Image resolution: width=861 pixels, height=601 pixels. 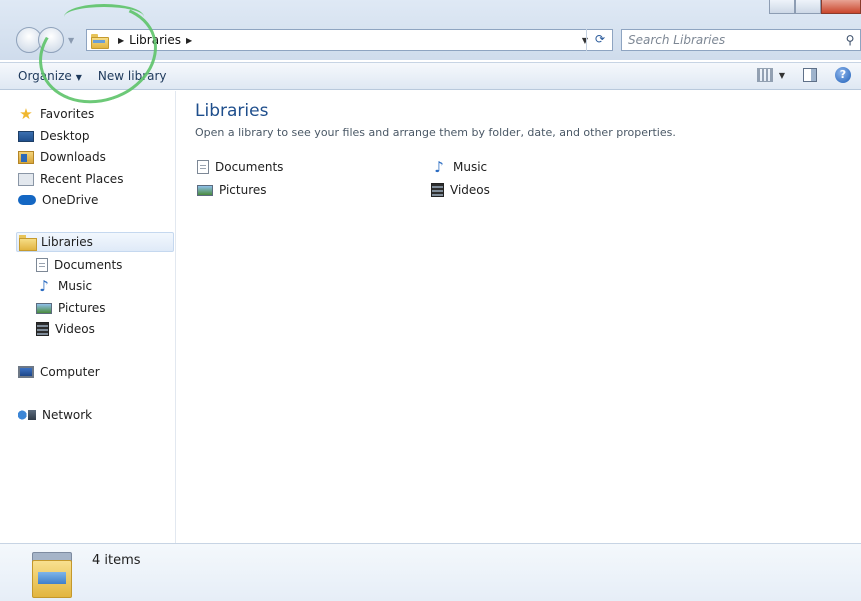 What do you see at coordinates (841, 7) in the screenshot?
I see `close-button` at bounding box center [841, 7].